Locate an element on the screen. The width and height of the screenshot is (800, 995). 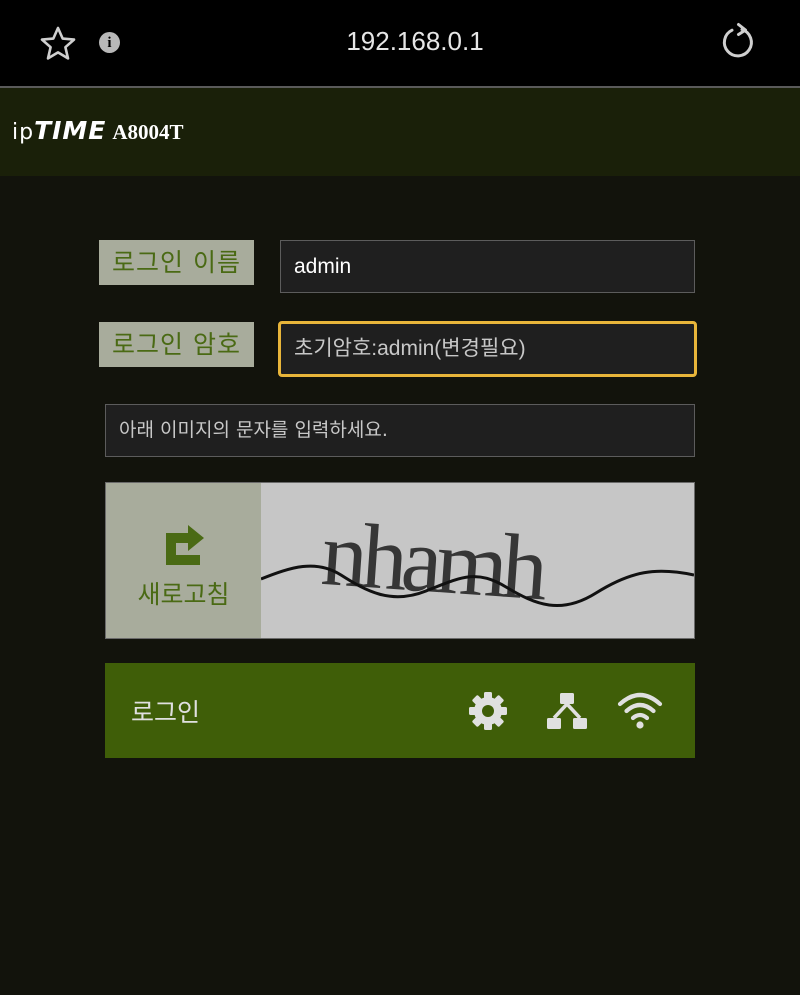
username-input is located at coordinates (487, 266).